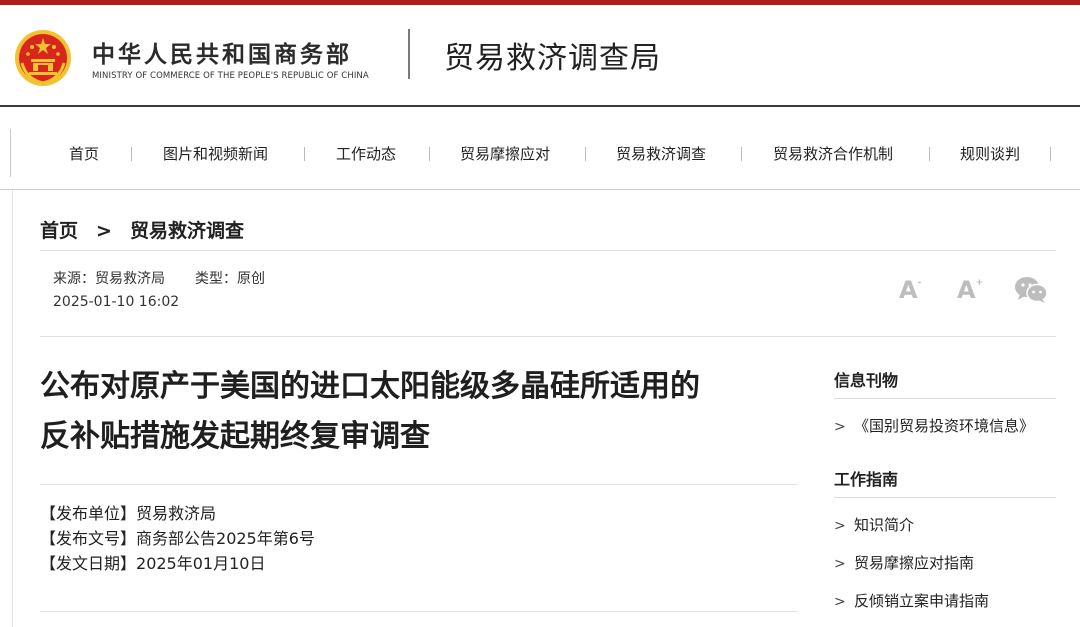 The width and height of the screenshot is (1080, 627). What do you see at coordinates (251, 279) in the screenshot?
I see `type-value: 原创` at bounding box center [251, 279].